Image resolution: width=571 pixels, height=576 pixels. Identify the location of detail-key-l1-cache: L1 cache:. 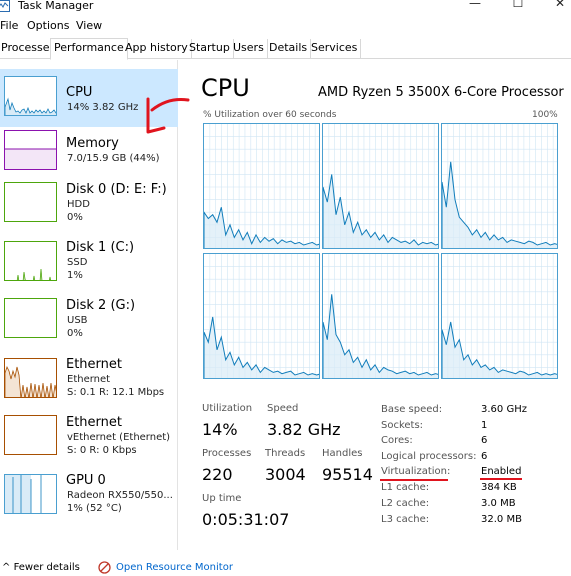
(405, 487).